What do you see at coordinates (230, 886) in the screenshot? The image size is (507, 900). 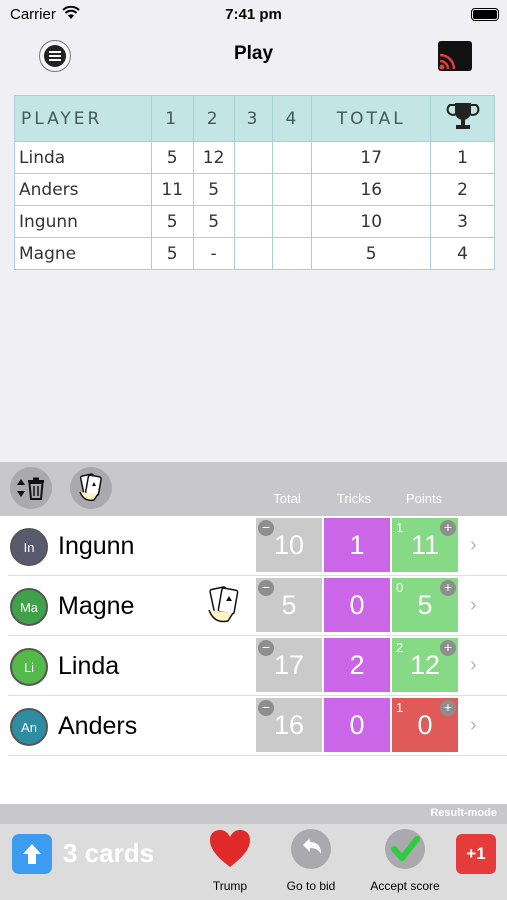 I see `trump-label: Trump` at bounding box center [230, 886].